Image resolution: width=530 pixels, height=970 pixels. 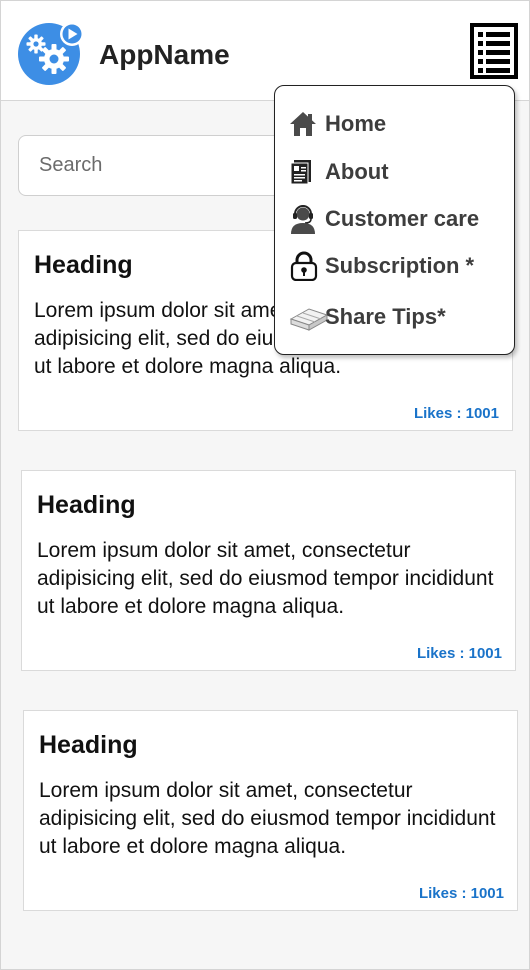 What do you see at coordinates (309, 317) in the screenshot?
I see `paper-ream-icon` at bounding box center [309, 317].